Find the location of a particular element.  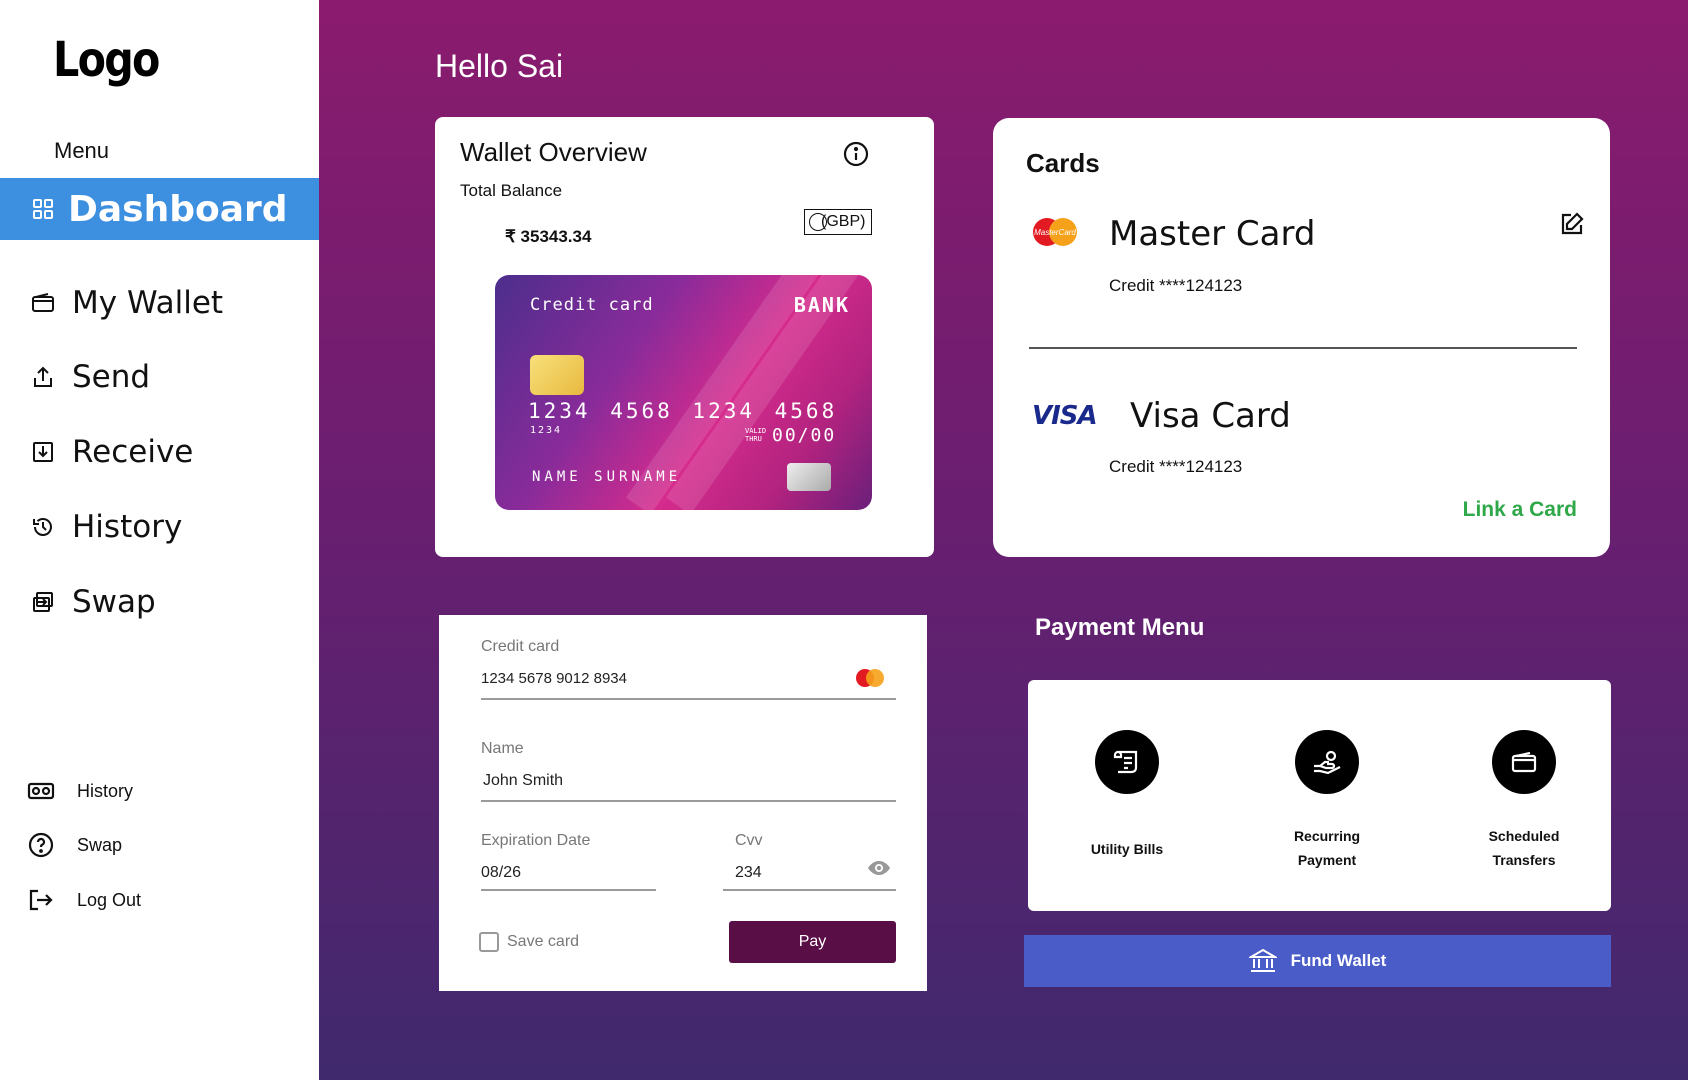

recurring-payment-label-1: Recurring is located at coordinates (1327, 836).